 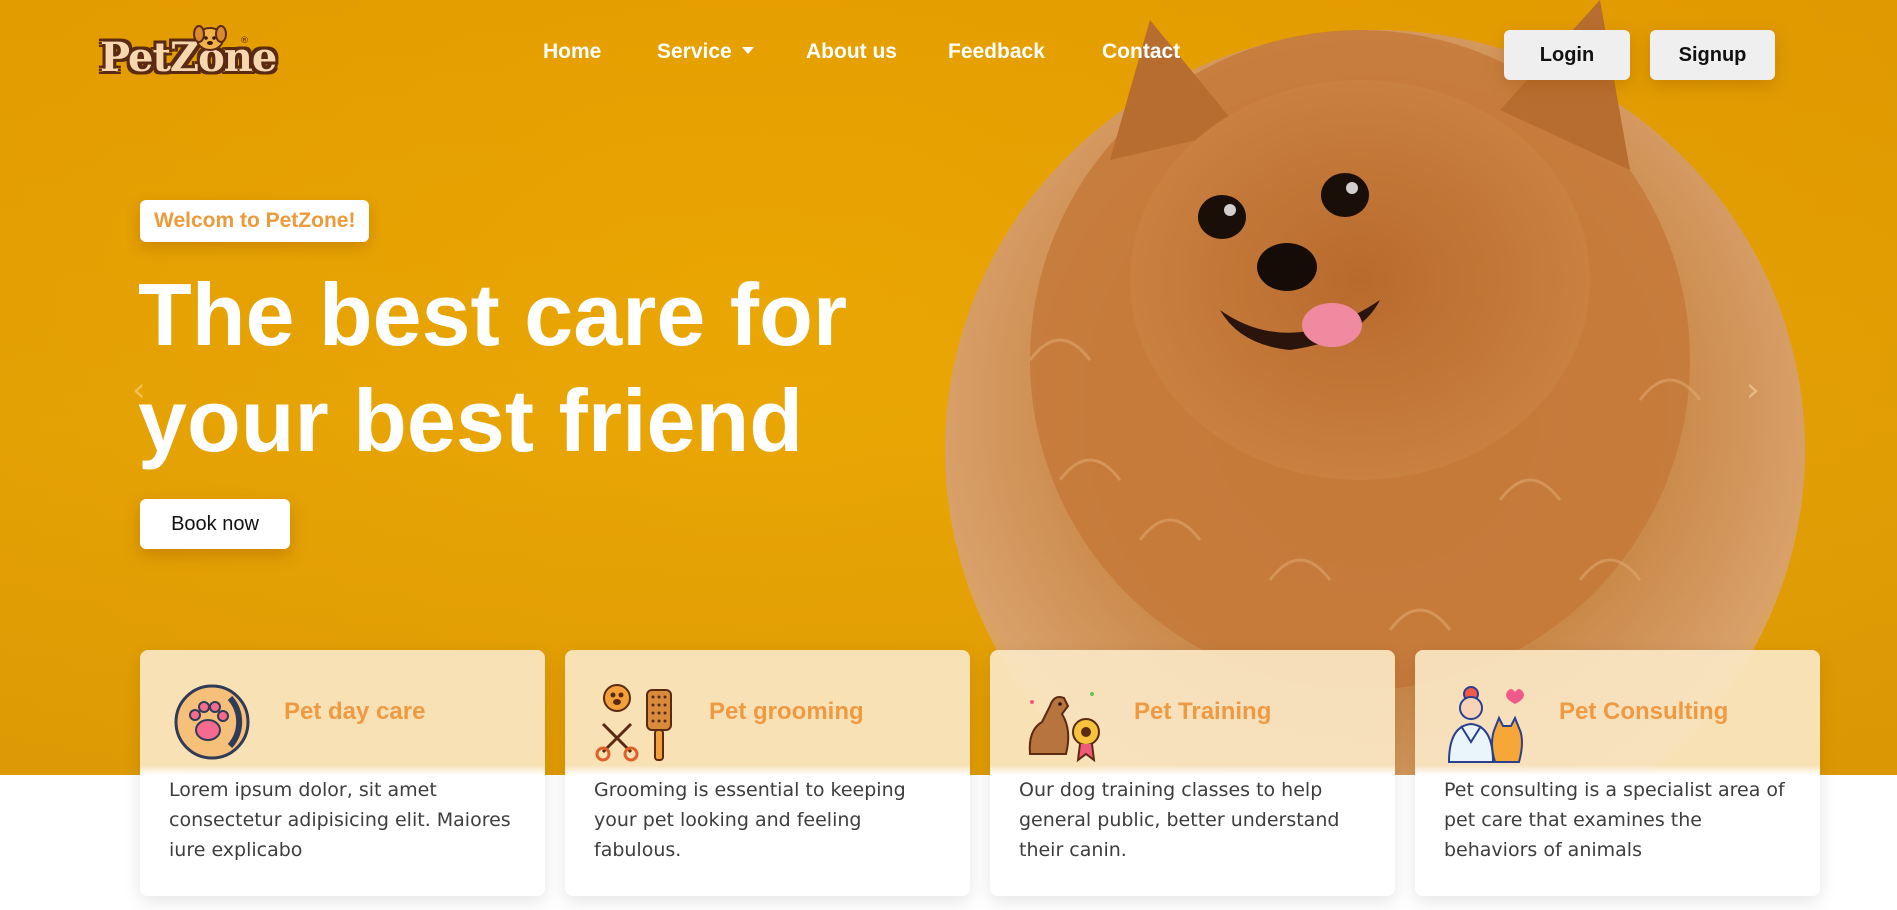 What do you see at coordinates (548, 368) in the screenshot?
I see `hero-headline: The best care for your best friend` at bounding box center [548, 368].